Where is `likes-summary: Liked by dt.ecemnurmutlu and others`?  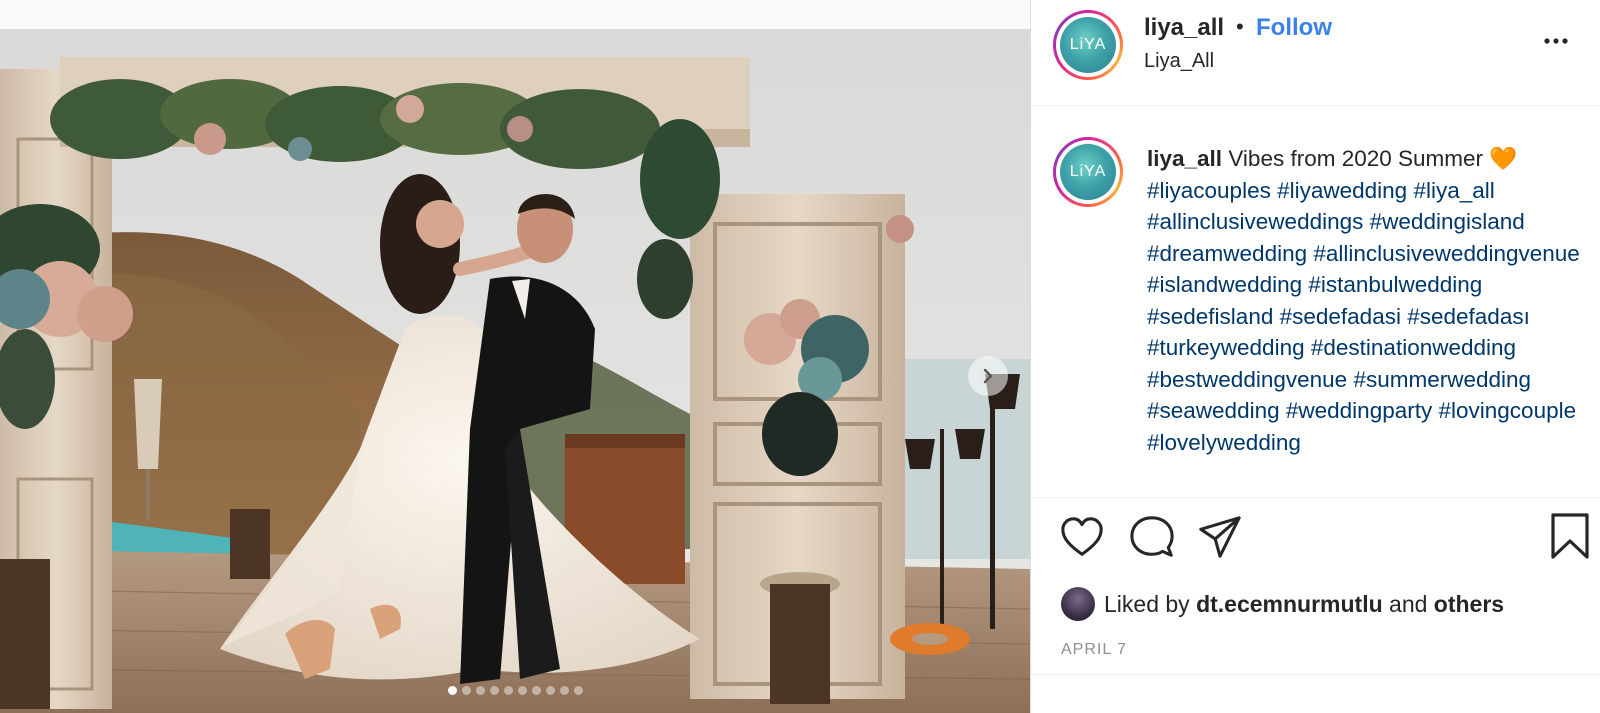
likes-summary: Liked by dt.ecemnurmutlu and others is located at coordinates (1282, 604).